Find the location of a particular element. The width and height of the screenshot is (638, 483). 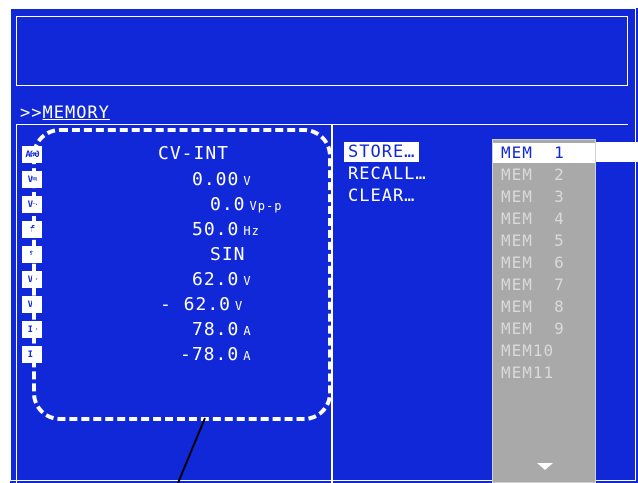

scroll-down-arrow-icon is located at coordinates (545, 466).